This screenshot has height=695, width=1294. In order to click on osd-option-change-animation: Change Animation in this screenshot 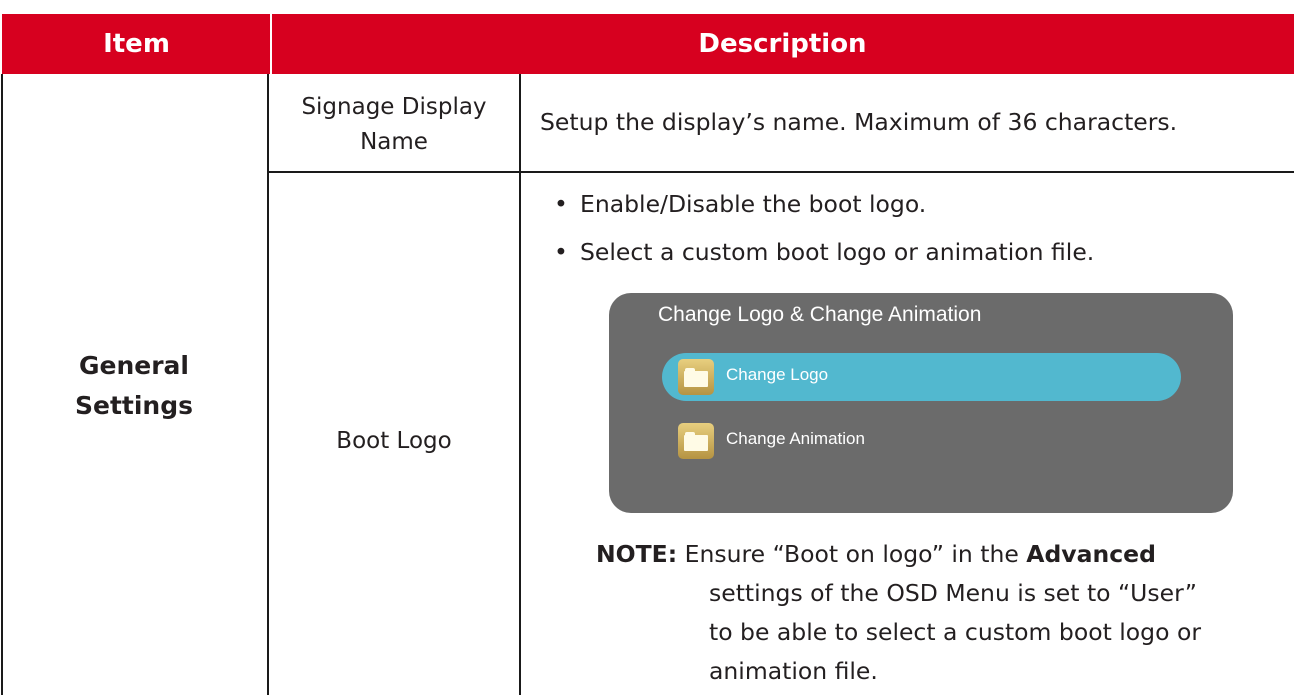, I will do `click(862, 441)`.